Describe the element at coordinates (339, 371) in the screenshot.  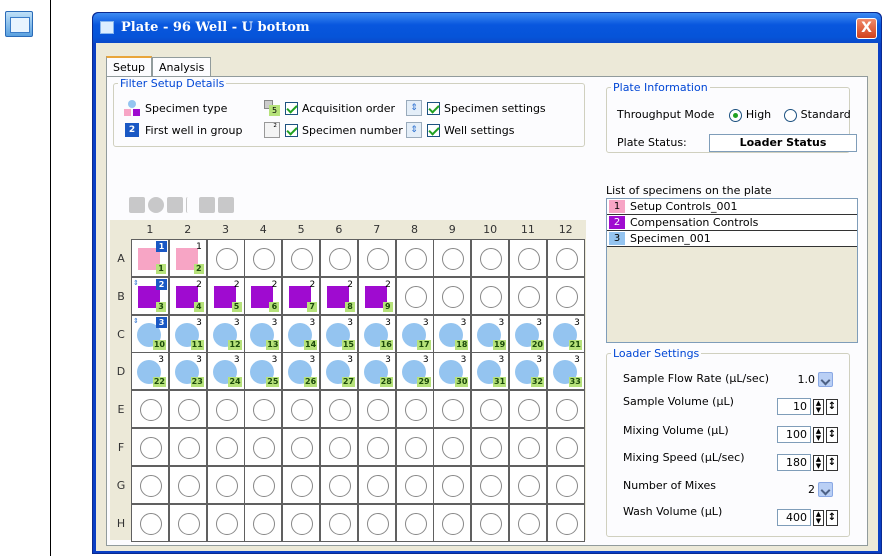
I see `plate-well: 3 27` at that location.